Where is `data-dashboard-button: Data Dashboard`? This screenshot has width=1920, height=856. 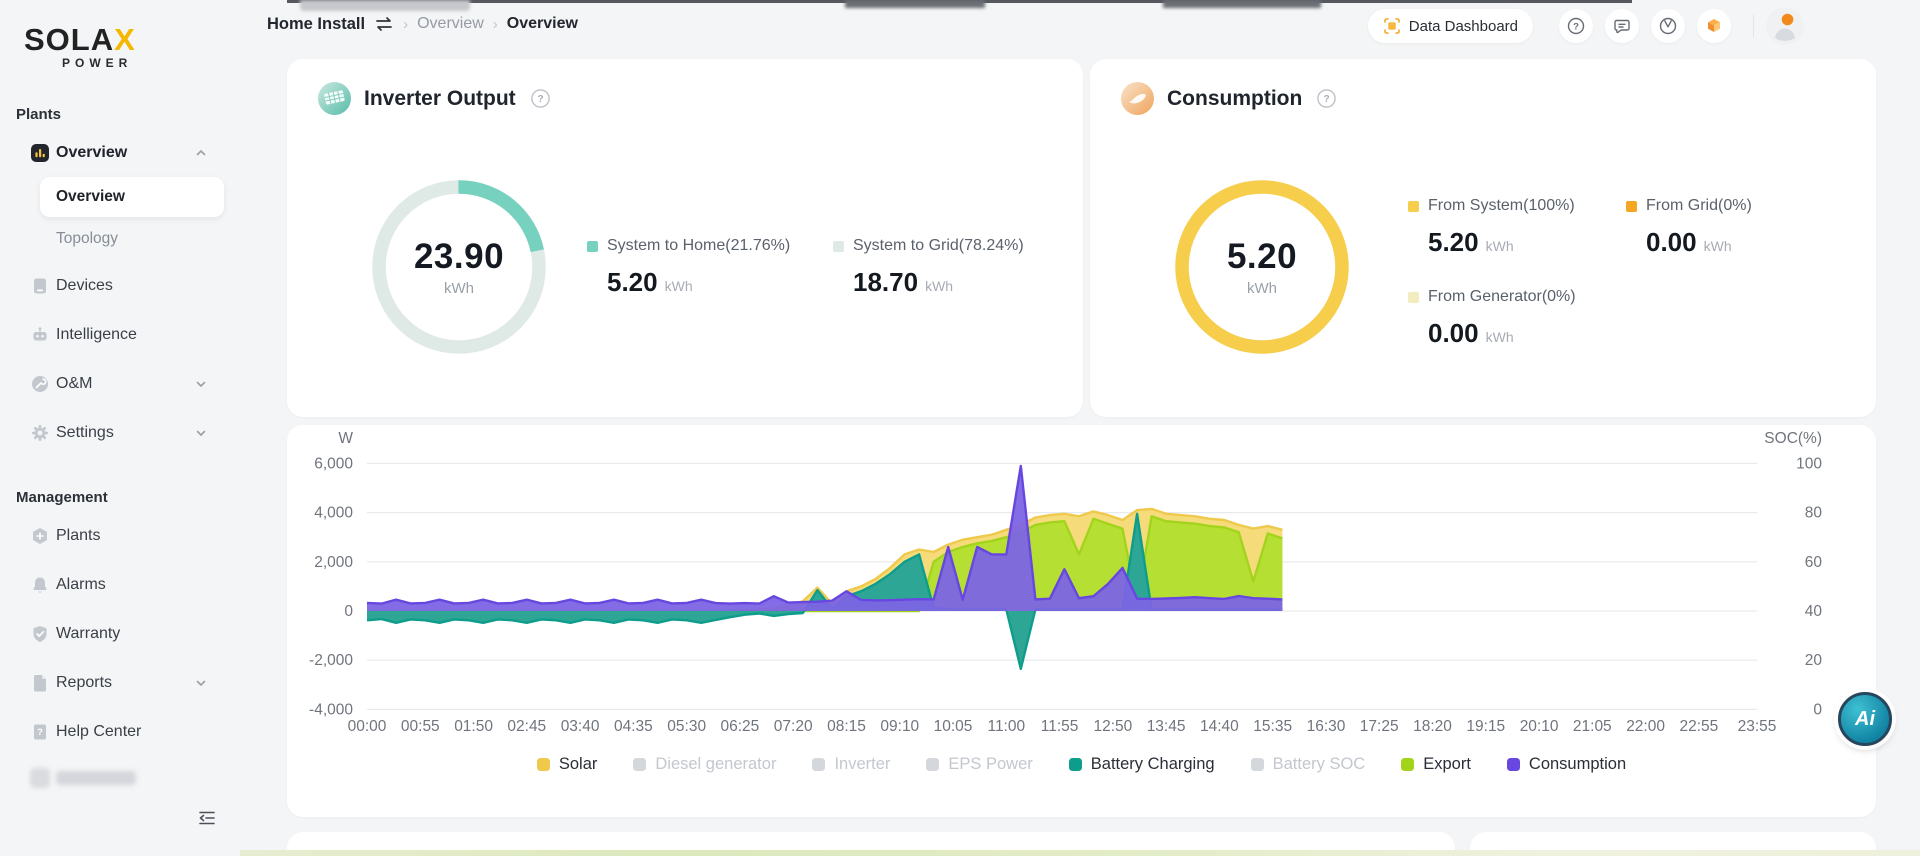
data-dashboard-button: Data Dashboard is located at coordinates (1450, 26).